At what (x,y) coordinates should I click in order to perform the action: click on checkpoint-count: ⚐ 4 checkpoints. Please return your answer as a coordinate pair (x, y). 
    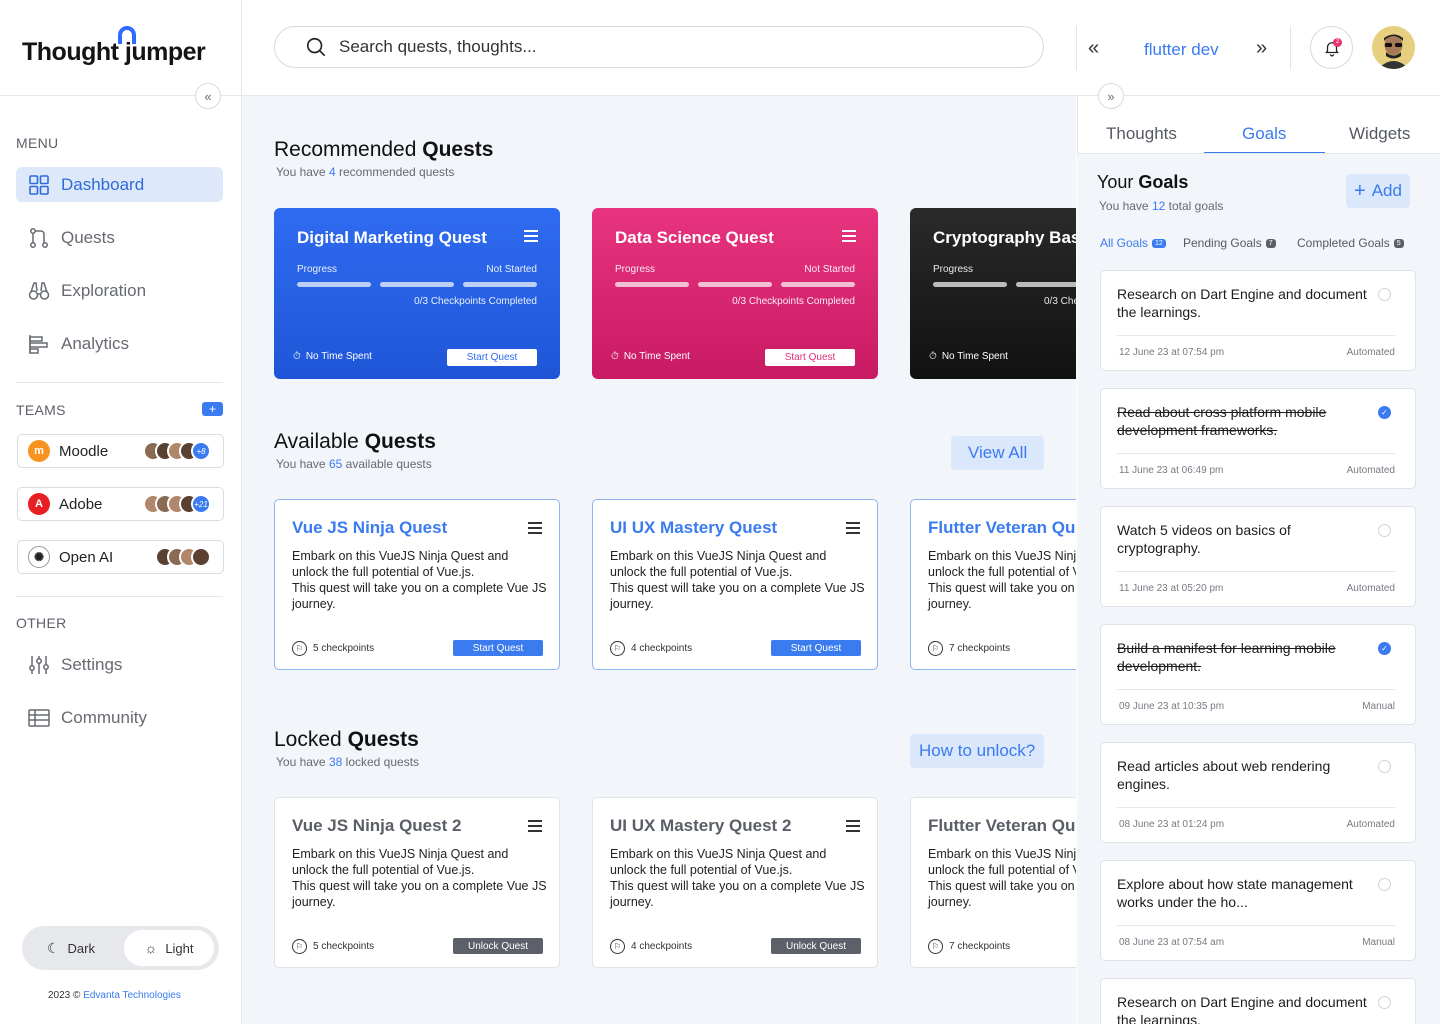
    Looking at the image, I should click on (651, 648).